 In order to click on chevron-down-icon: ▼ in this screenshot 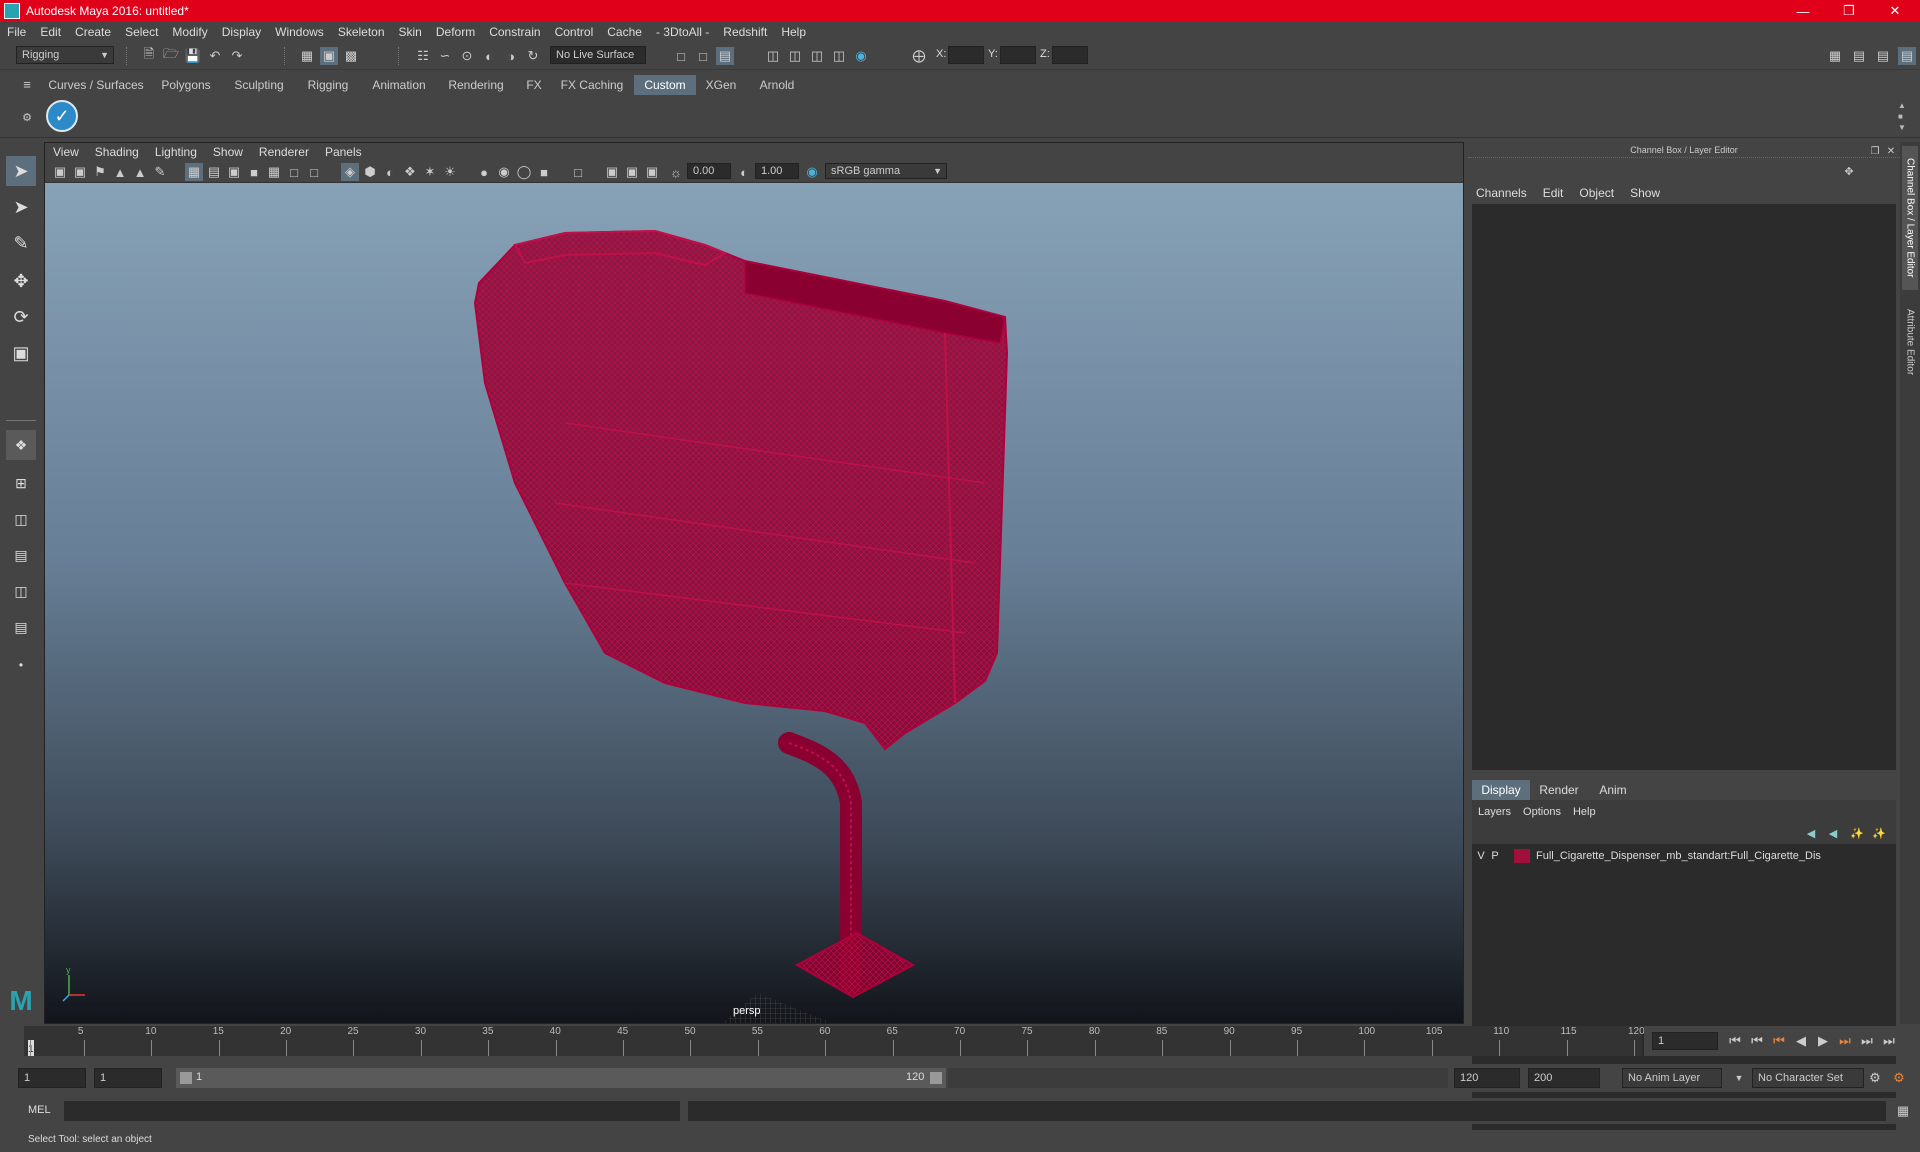, I will do `click(1739, 1078)`.